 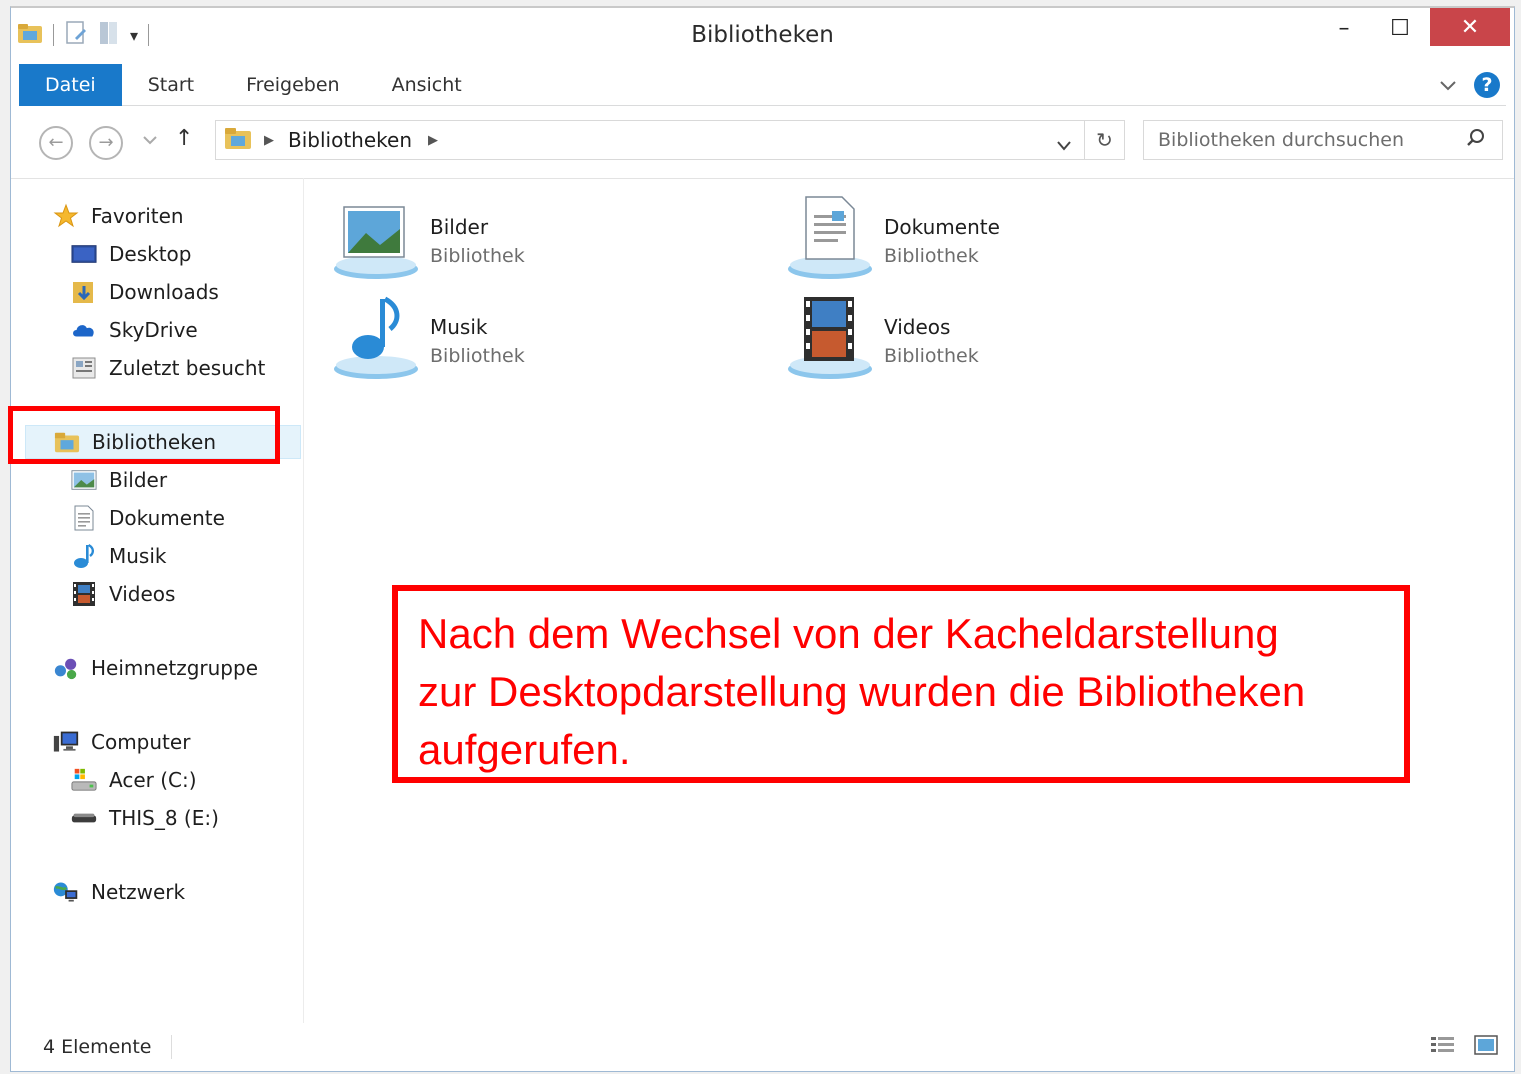 What do you see at coordinates (1400, 28) in the screenshot?
I see `maximize-button: ☐` at bounding box center [1400, 28].